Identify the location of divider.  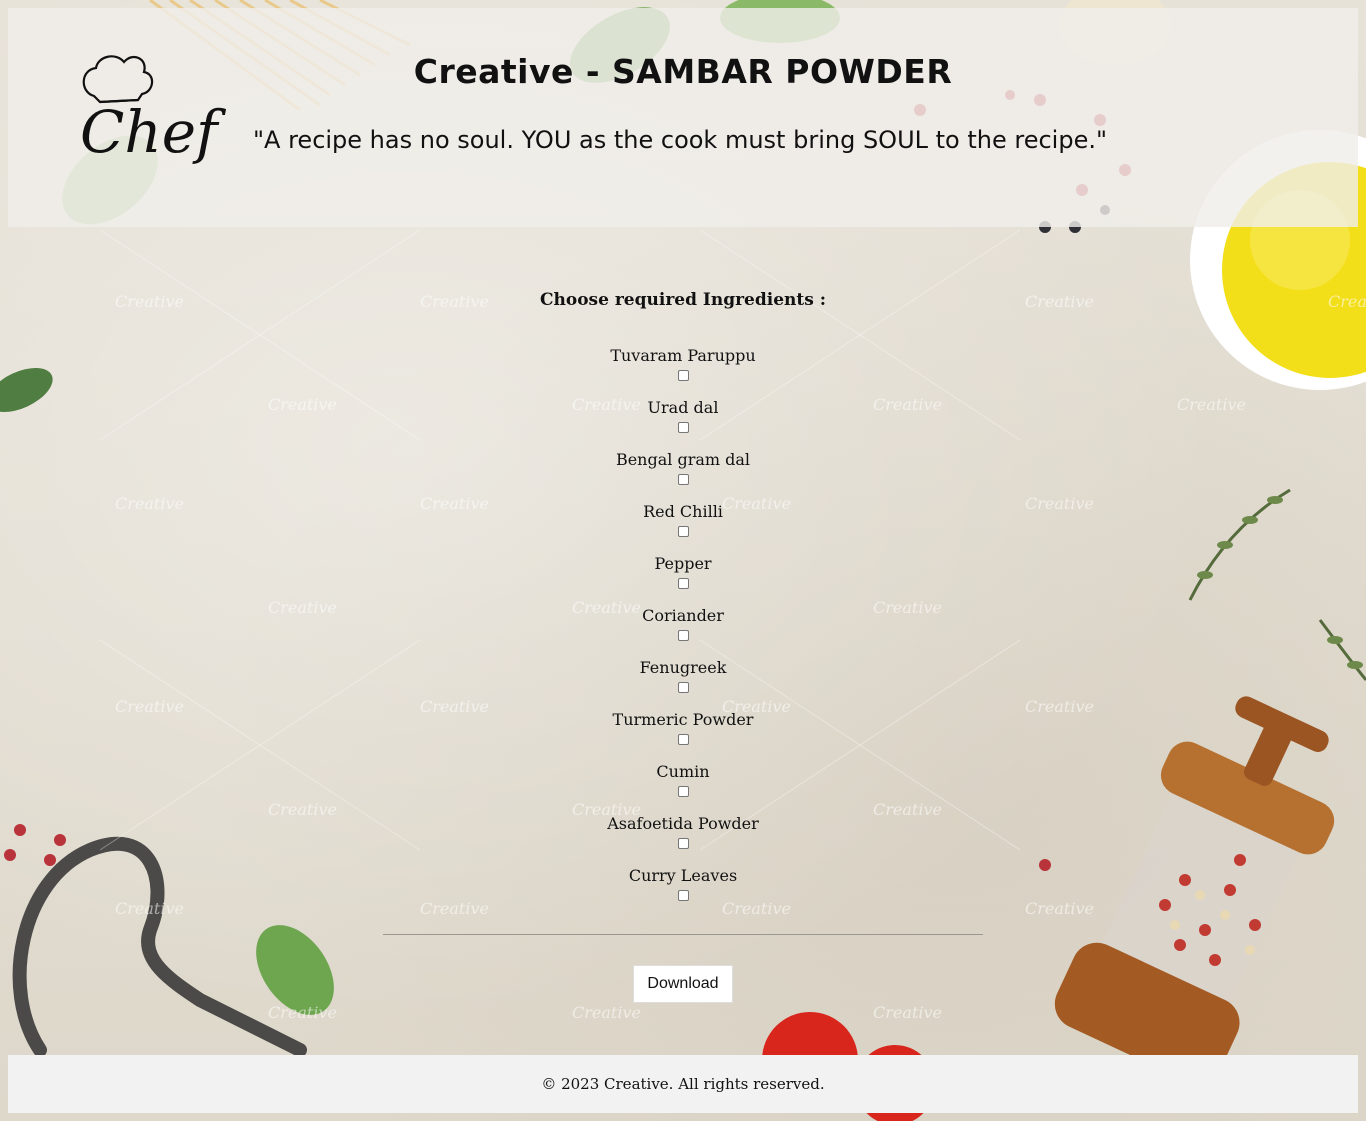
(683, 934).